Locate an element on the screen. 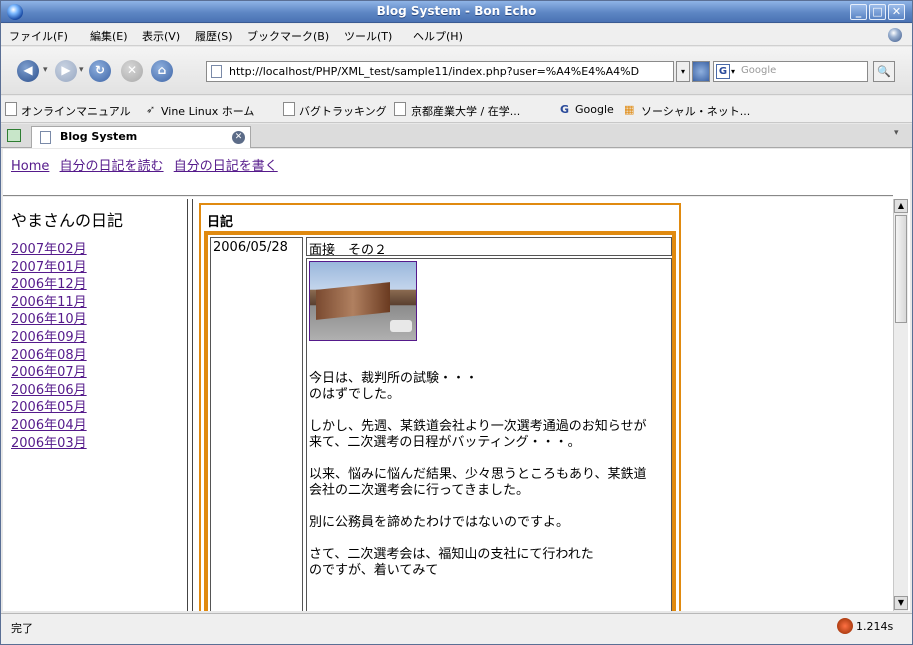  top-nav: Home 自分の日記を読む 自分の日記を書く is located at coordinates (147, 164).